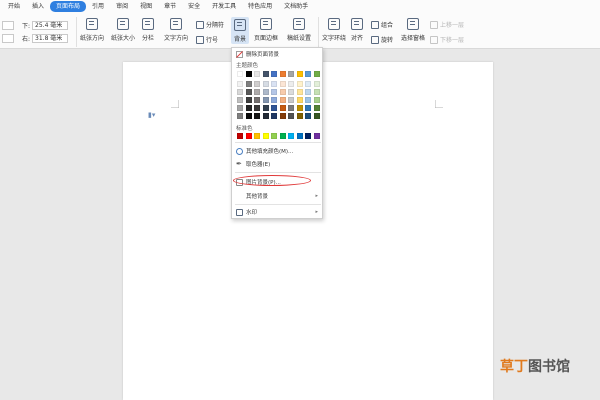 The width and height of the screenshot is (600, 400). Describe the element at coordinates (146, 6) in the screenshot. I see `tab-view: 视图` at that location.